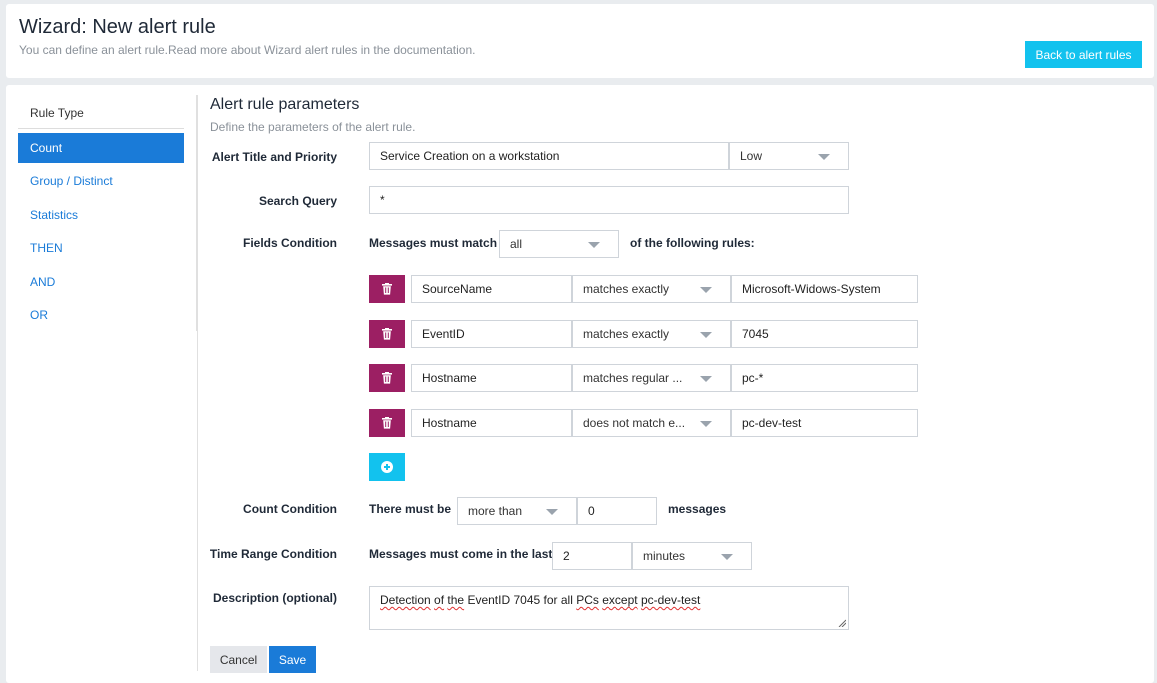 Image resolution: width=1157 pixels, height=683 pixels. I want to click on match-mode-select: all, so click(559, 244).